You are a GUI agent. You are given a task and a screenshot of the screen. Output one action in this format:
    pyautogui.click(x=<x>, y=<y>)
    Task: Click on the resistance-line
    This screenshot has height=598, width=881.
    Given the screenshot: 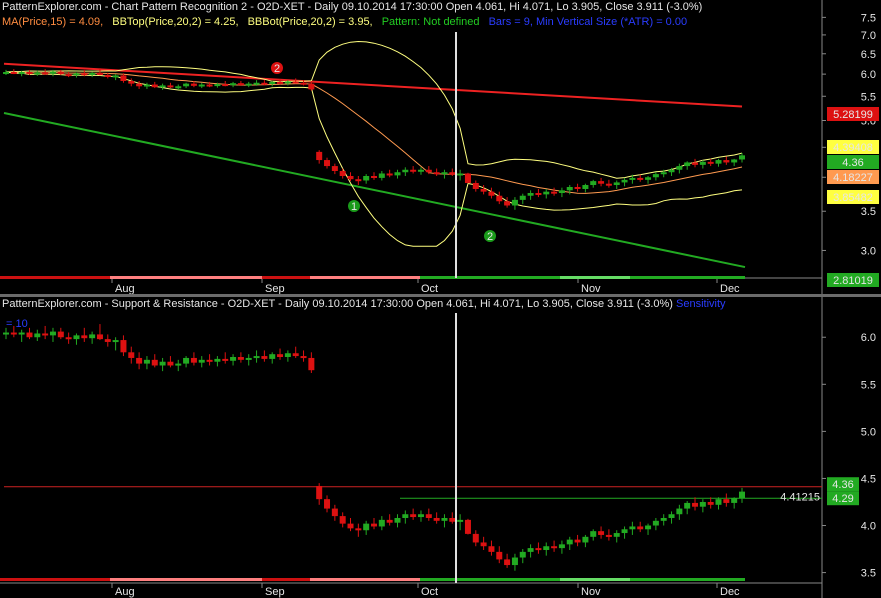 What is the action you would take?
    pyautogui.click(x=373, y=85)
    